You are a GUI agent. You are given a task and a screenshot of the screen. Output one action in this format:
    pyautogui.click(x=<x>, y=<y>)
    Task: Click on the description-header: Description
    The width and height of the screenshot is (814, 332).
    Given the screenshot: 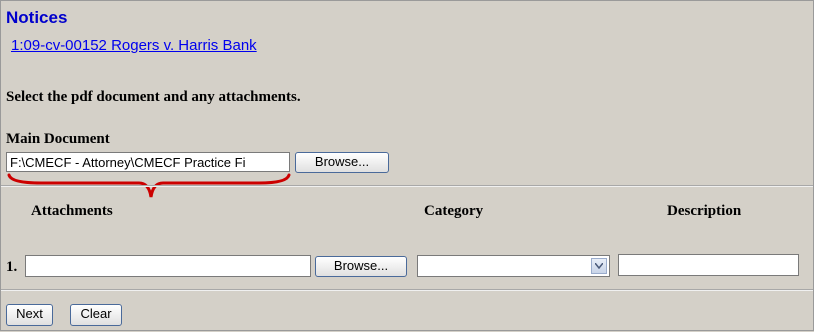 What is the action you would take?
    pyautogui.click(x=704, y=211)
    